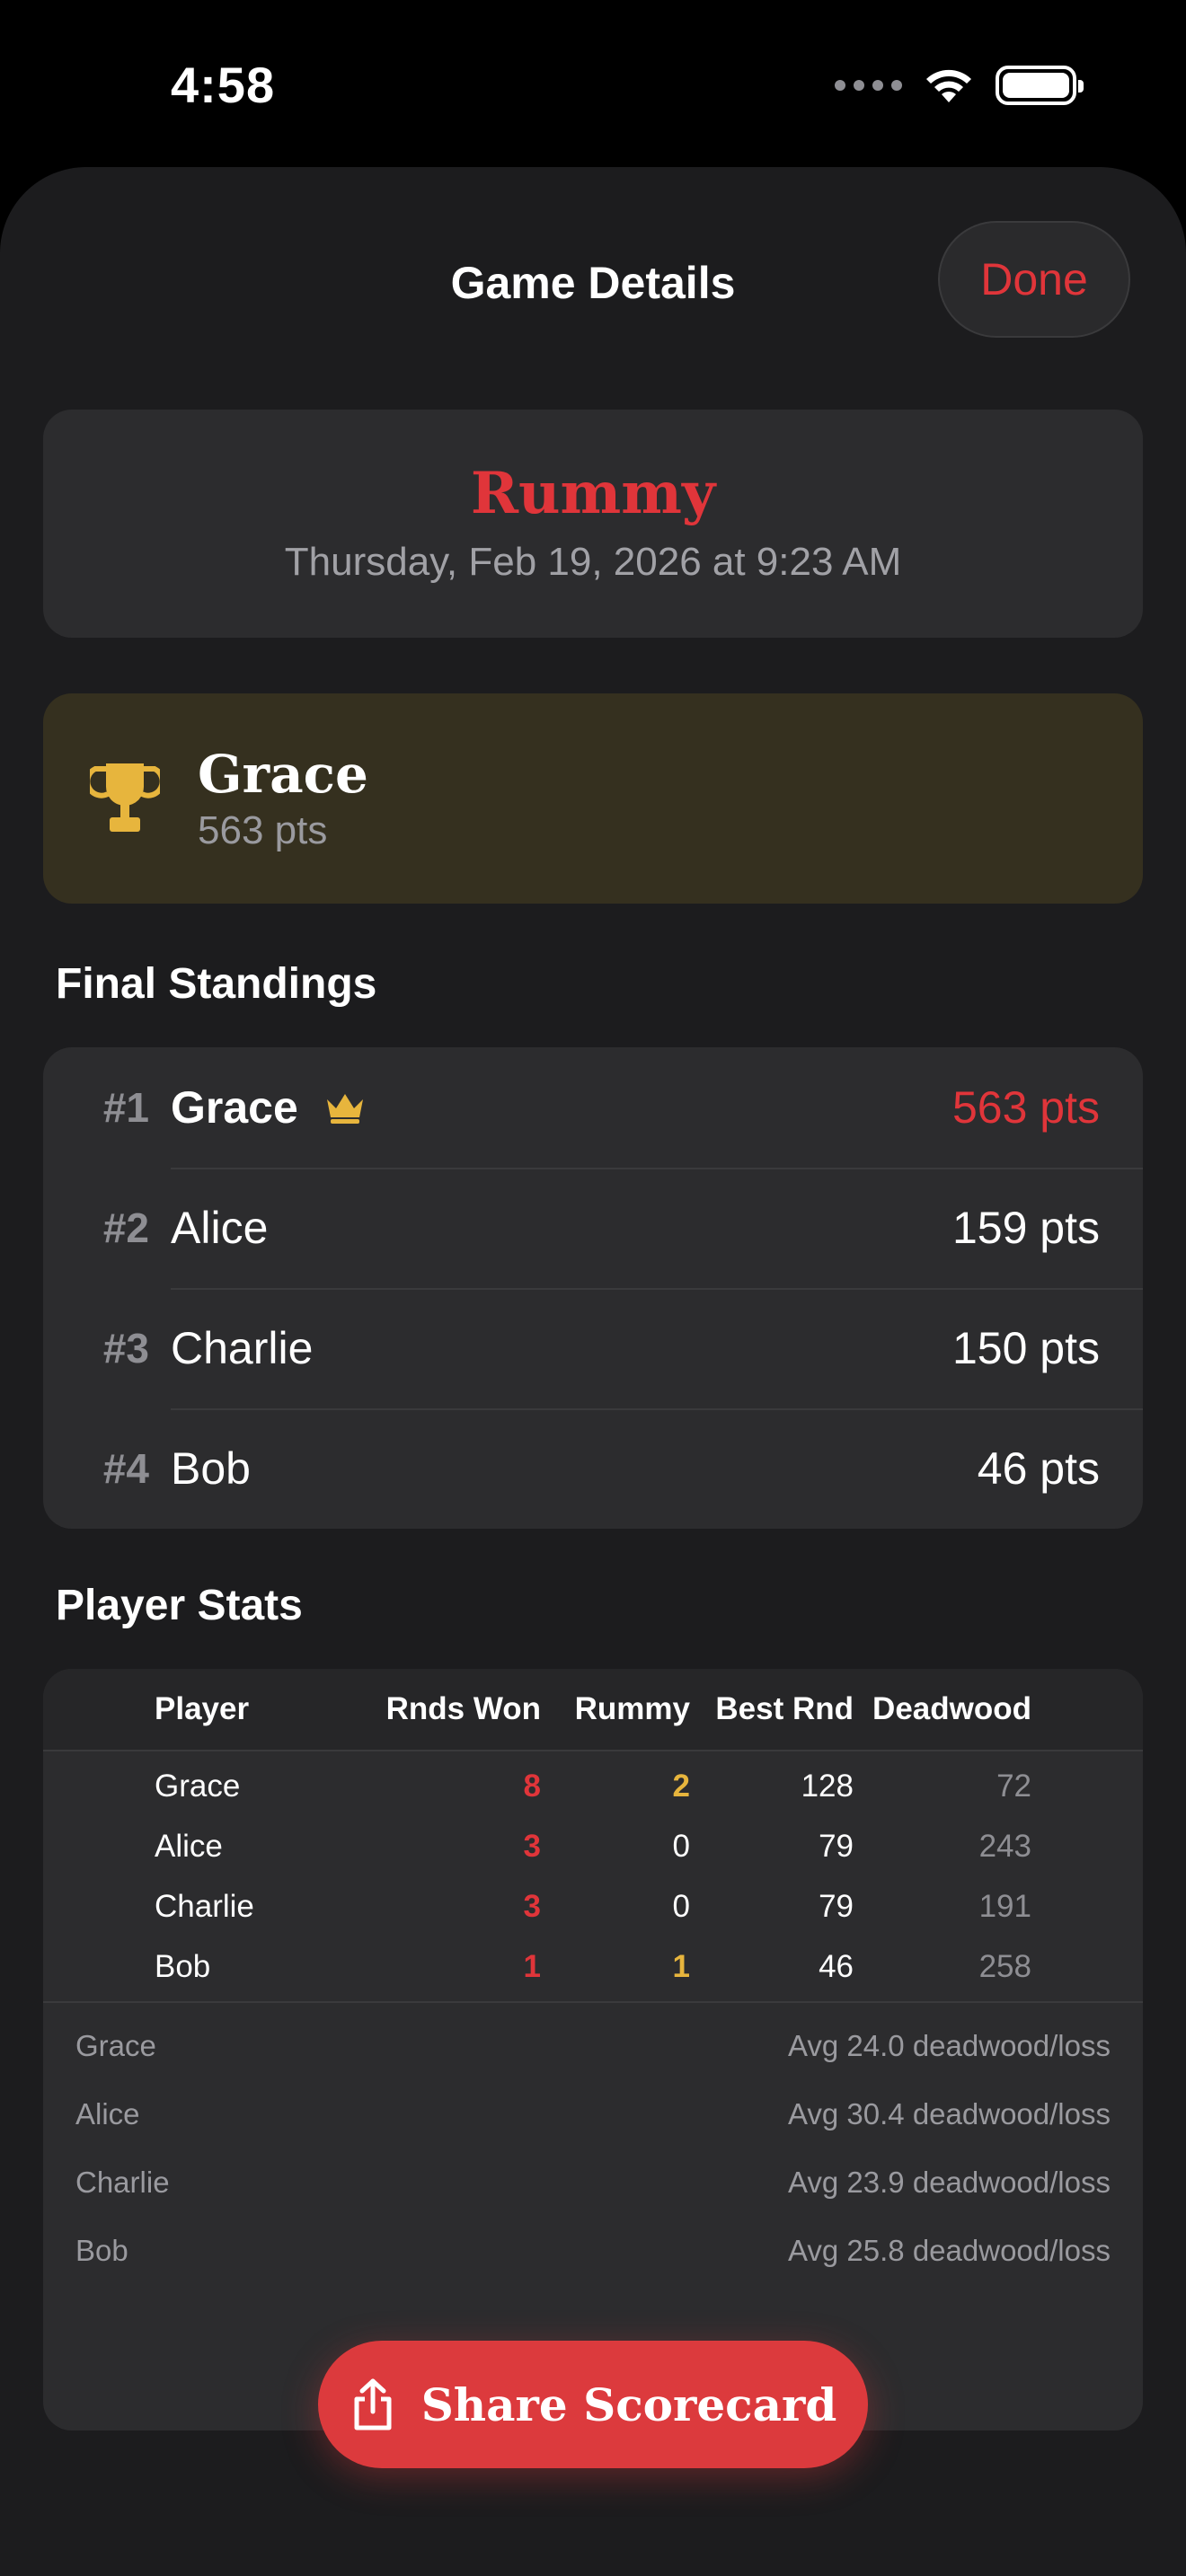 This screenshot has width=1186, height=2576. Describe the element at coordinates (283, 774) in the screenshot. I see `winner-name: Grace` at that location.